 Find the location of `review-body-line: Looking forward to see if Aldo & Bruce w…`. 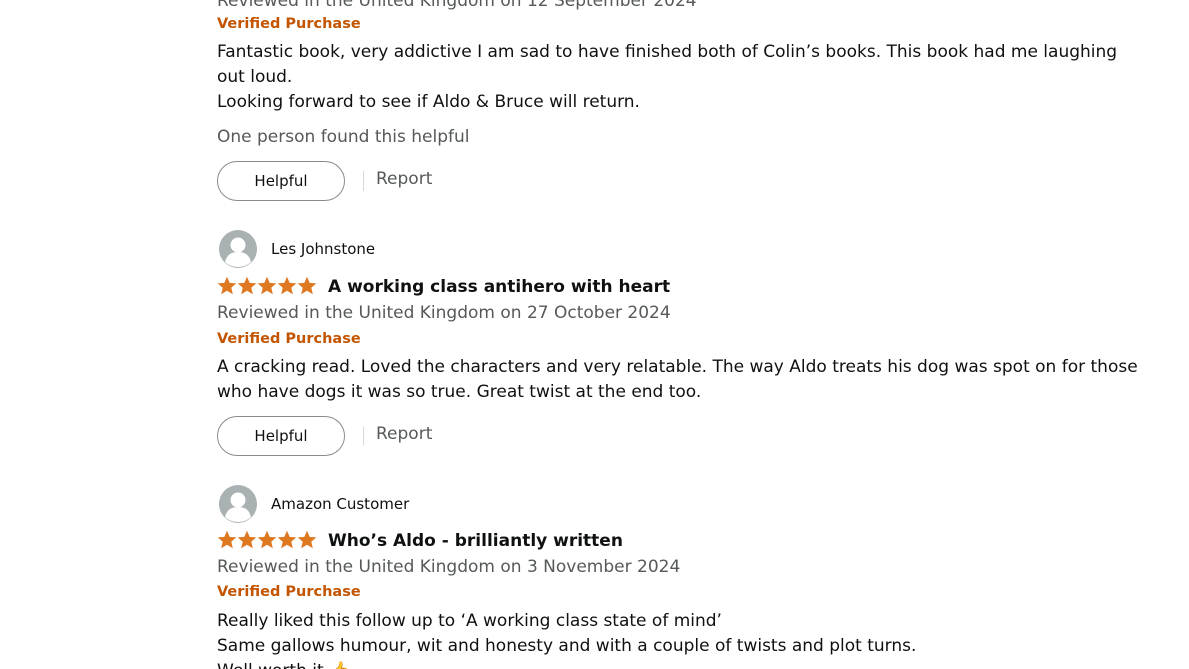

review-body-line: Looking forward to see if Aldo & Bruce w… is located at coordinates (428, 102).